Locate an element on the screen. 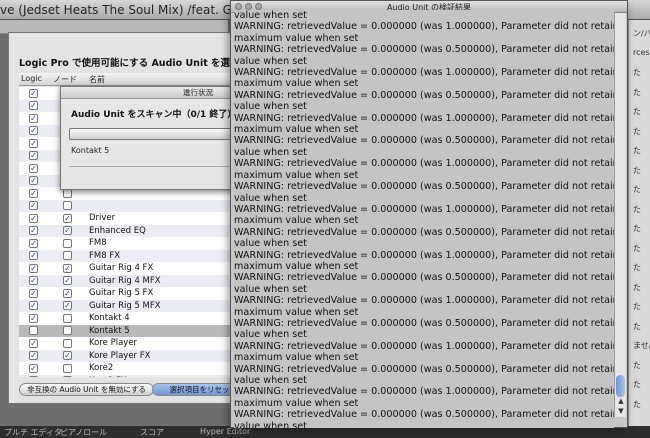  table-row: ✓ FM8 is located at coordinates (139, 243).